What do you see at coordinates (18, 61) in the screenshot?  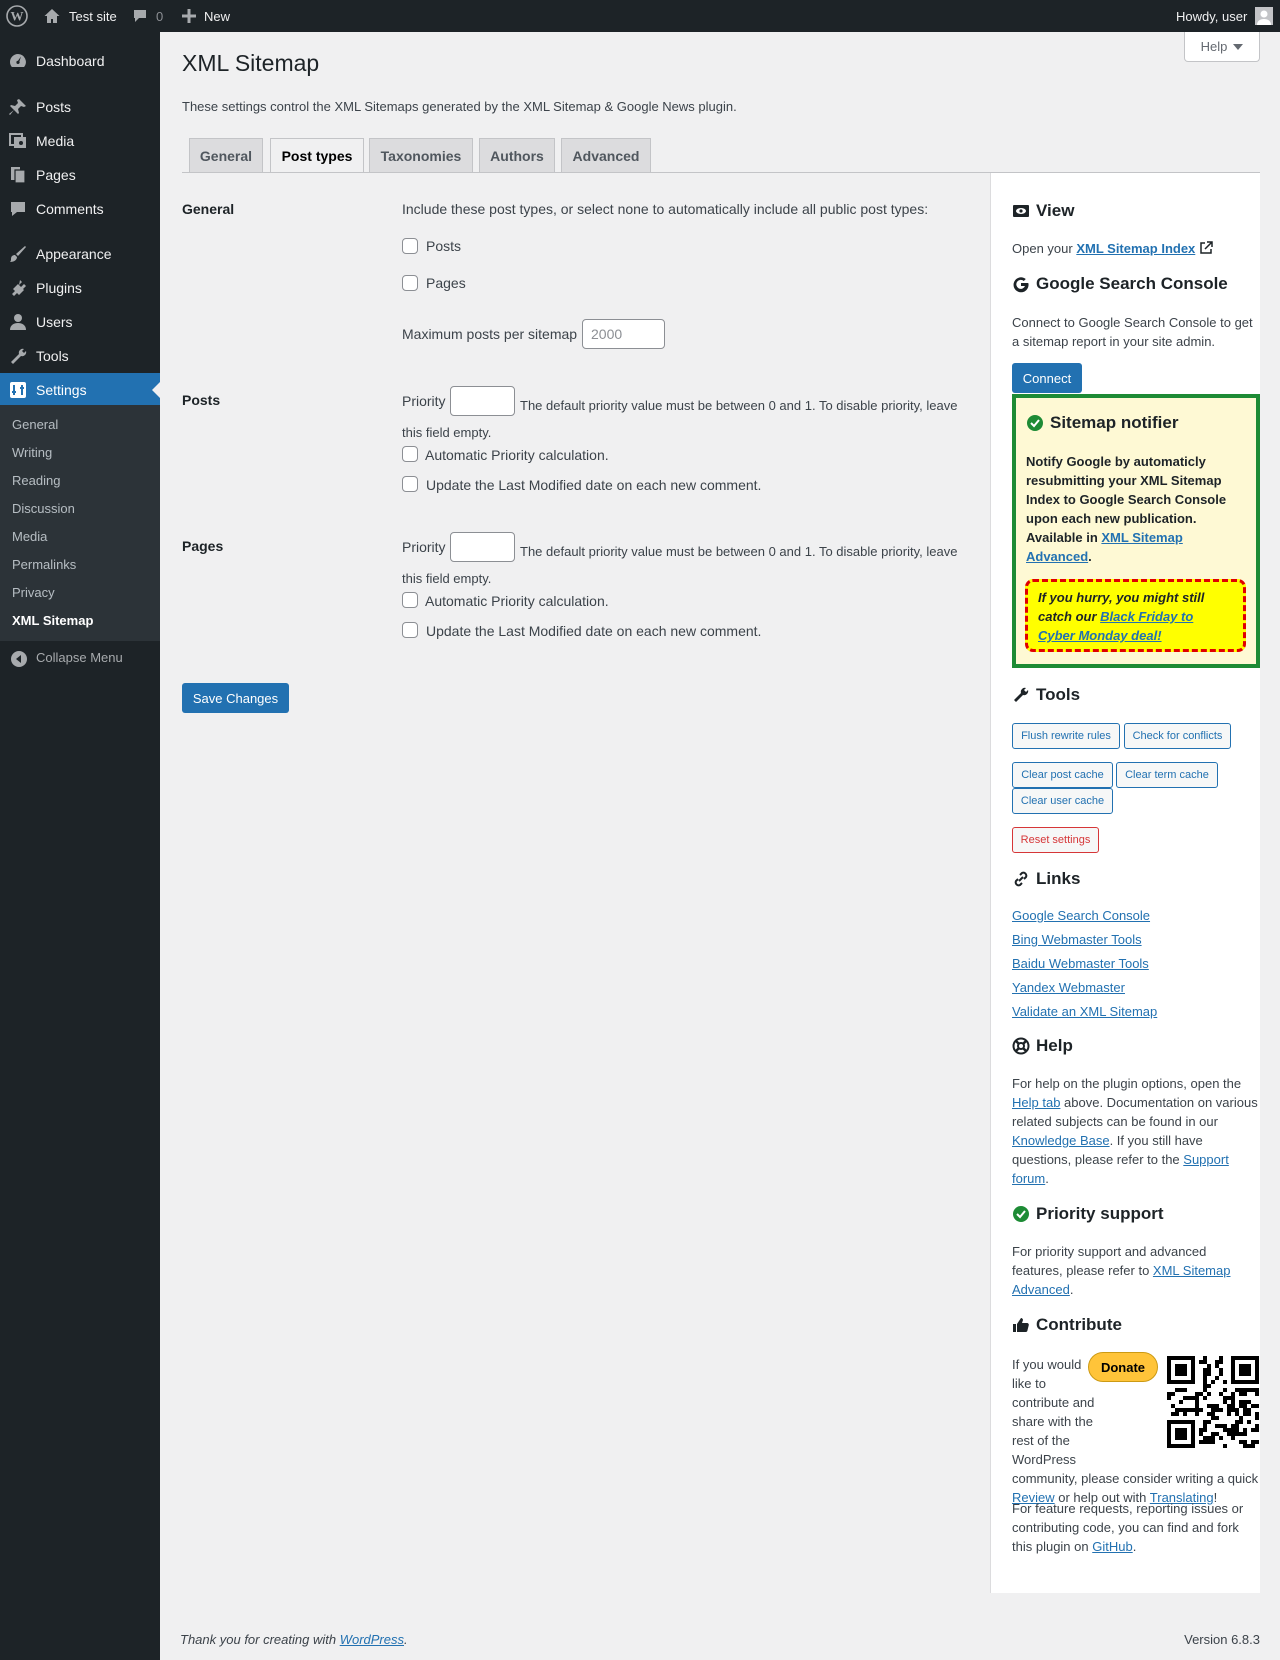 I see `dashboard-icon` at bounding box center [18, 61].